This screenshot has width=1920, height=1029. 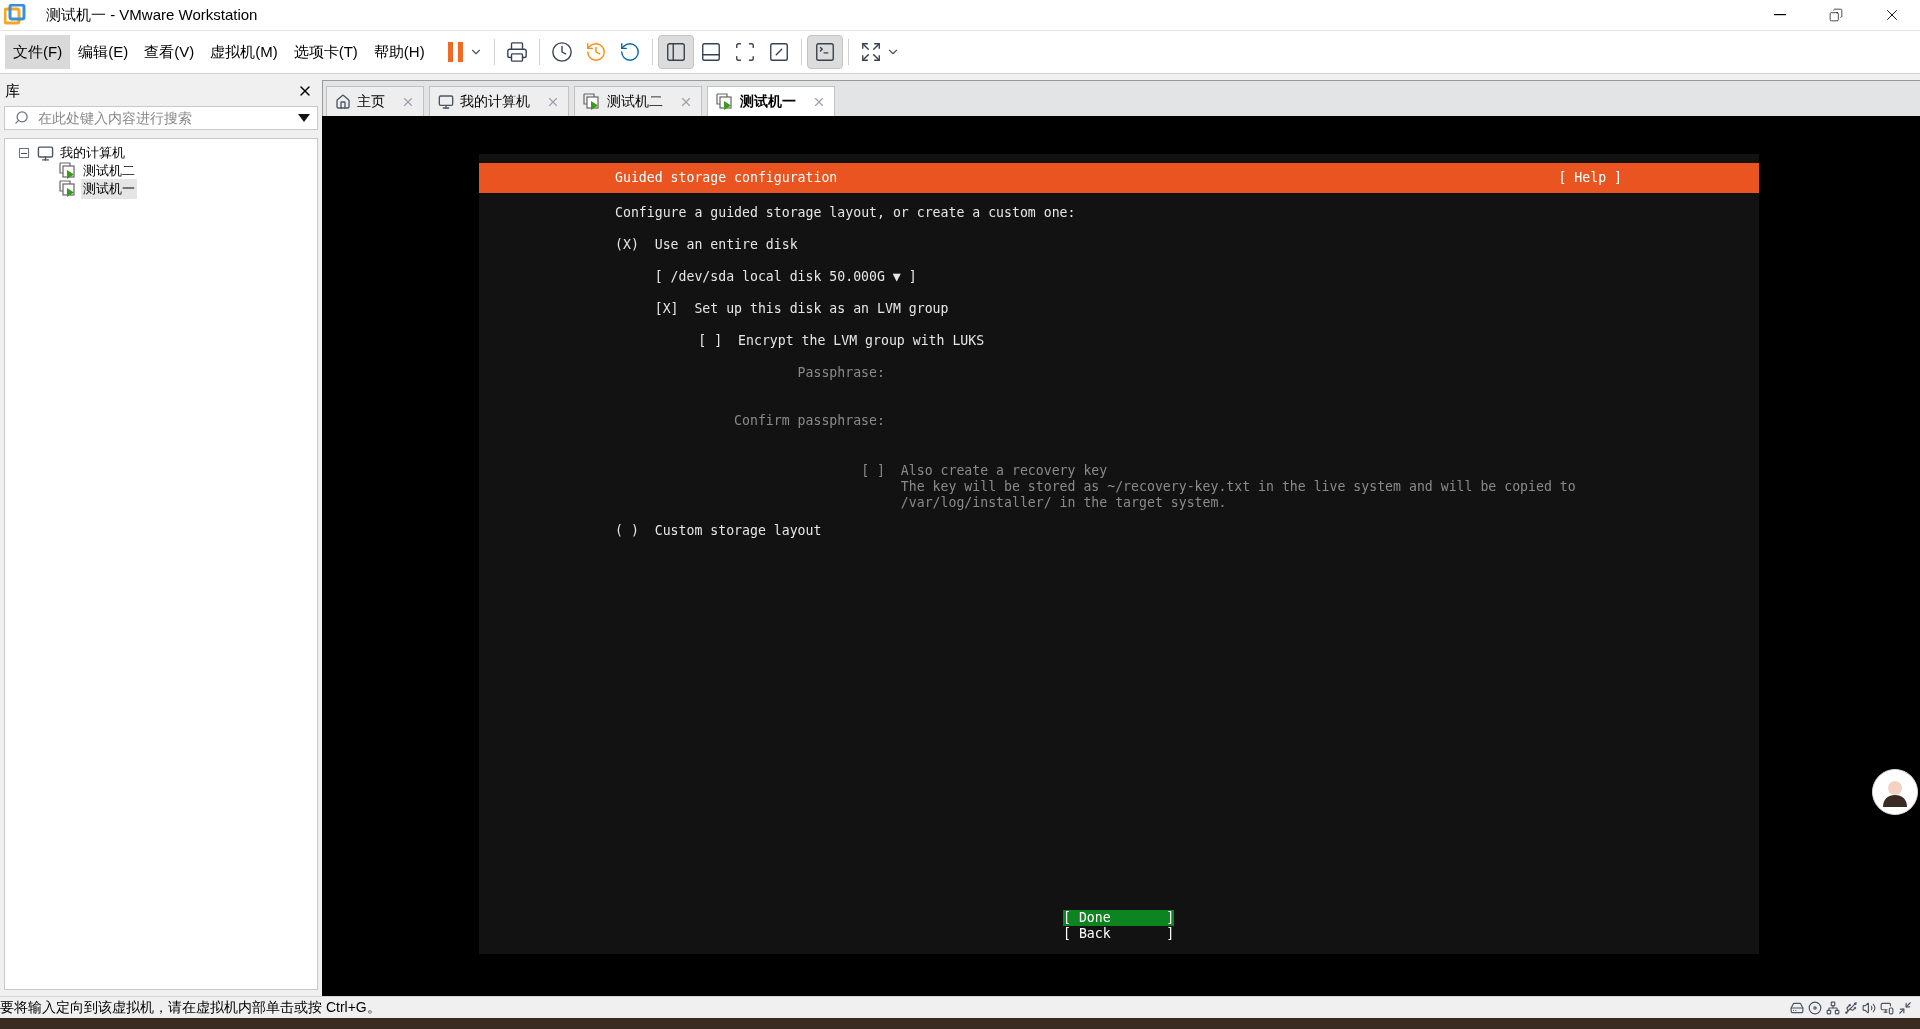 What do you see at coordinates (1905, 1007) in the screenshot?
I see `shrink-icon` at bounding box center [1905, 1007].